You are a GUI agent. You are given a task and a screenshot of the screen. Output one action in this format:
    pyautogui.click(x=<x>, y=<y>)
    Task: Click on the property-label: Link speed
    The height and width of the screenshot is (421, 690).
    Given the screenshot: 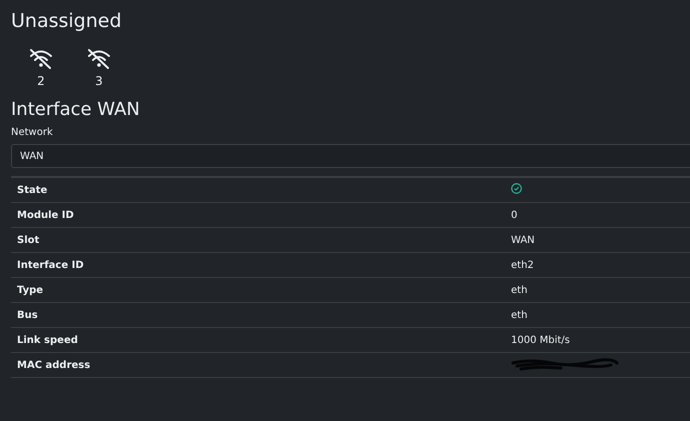 What is the action you would take?
    pyautogui.click(x=48, y=340)
    